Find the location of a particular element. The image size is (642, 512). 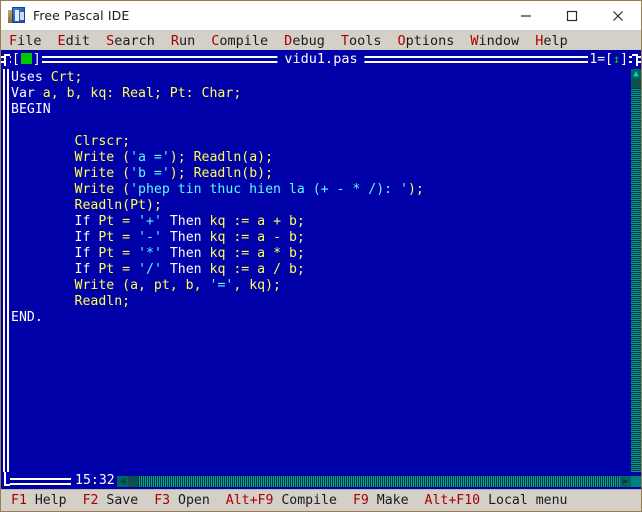

code-token-id: kq := a / b; is located at coordinates (253, 269).